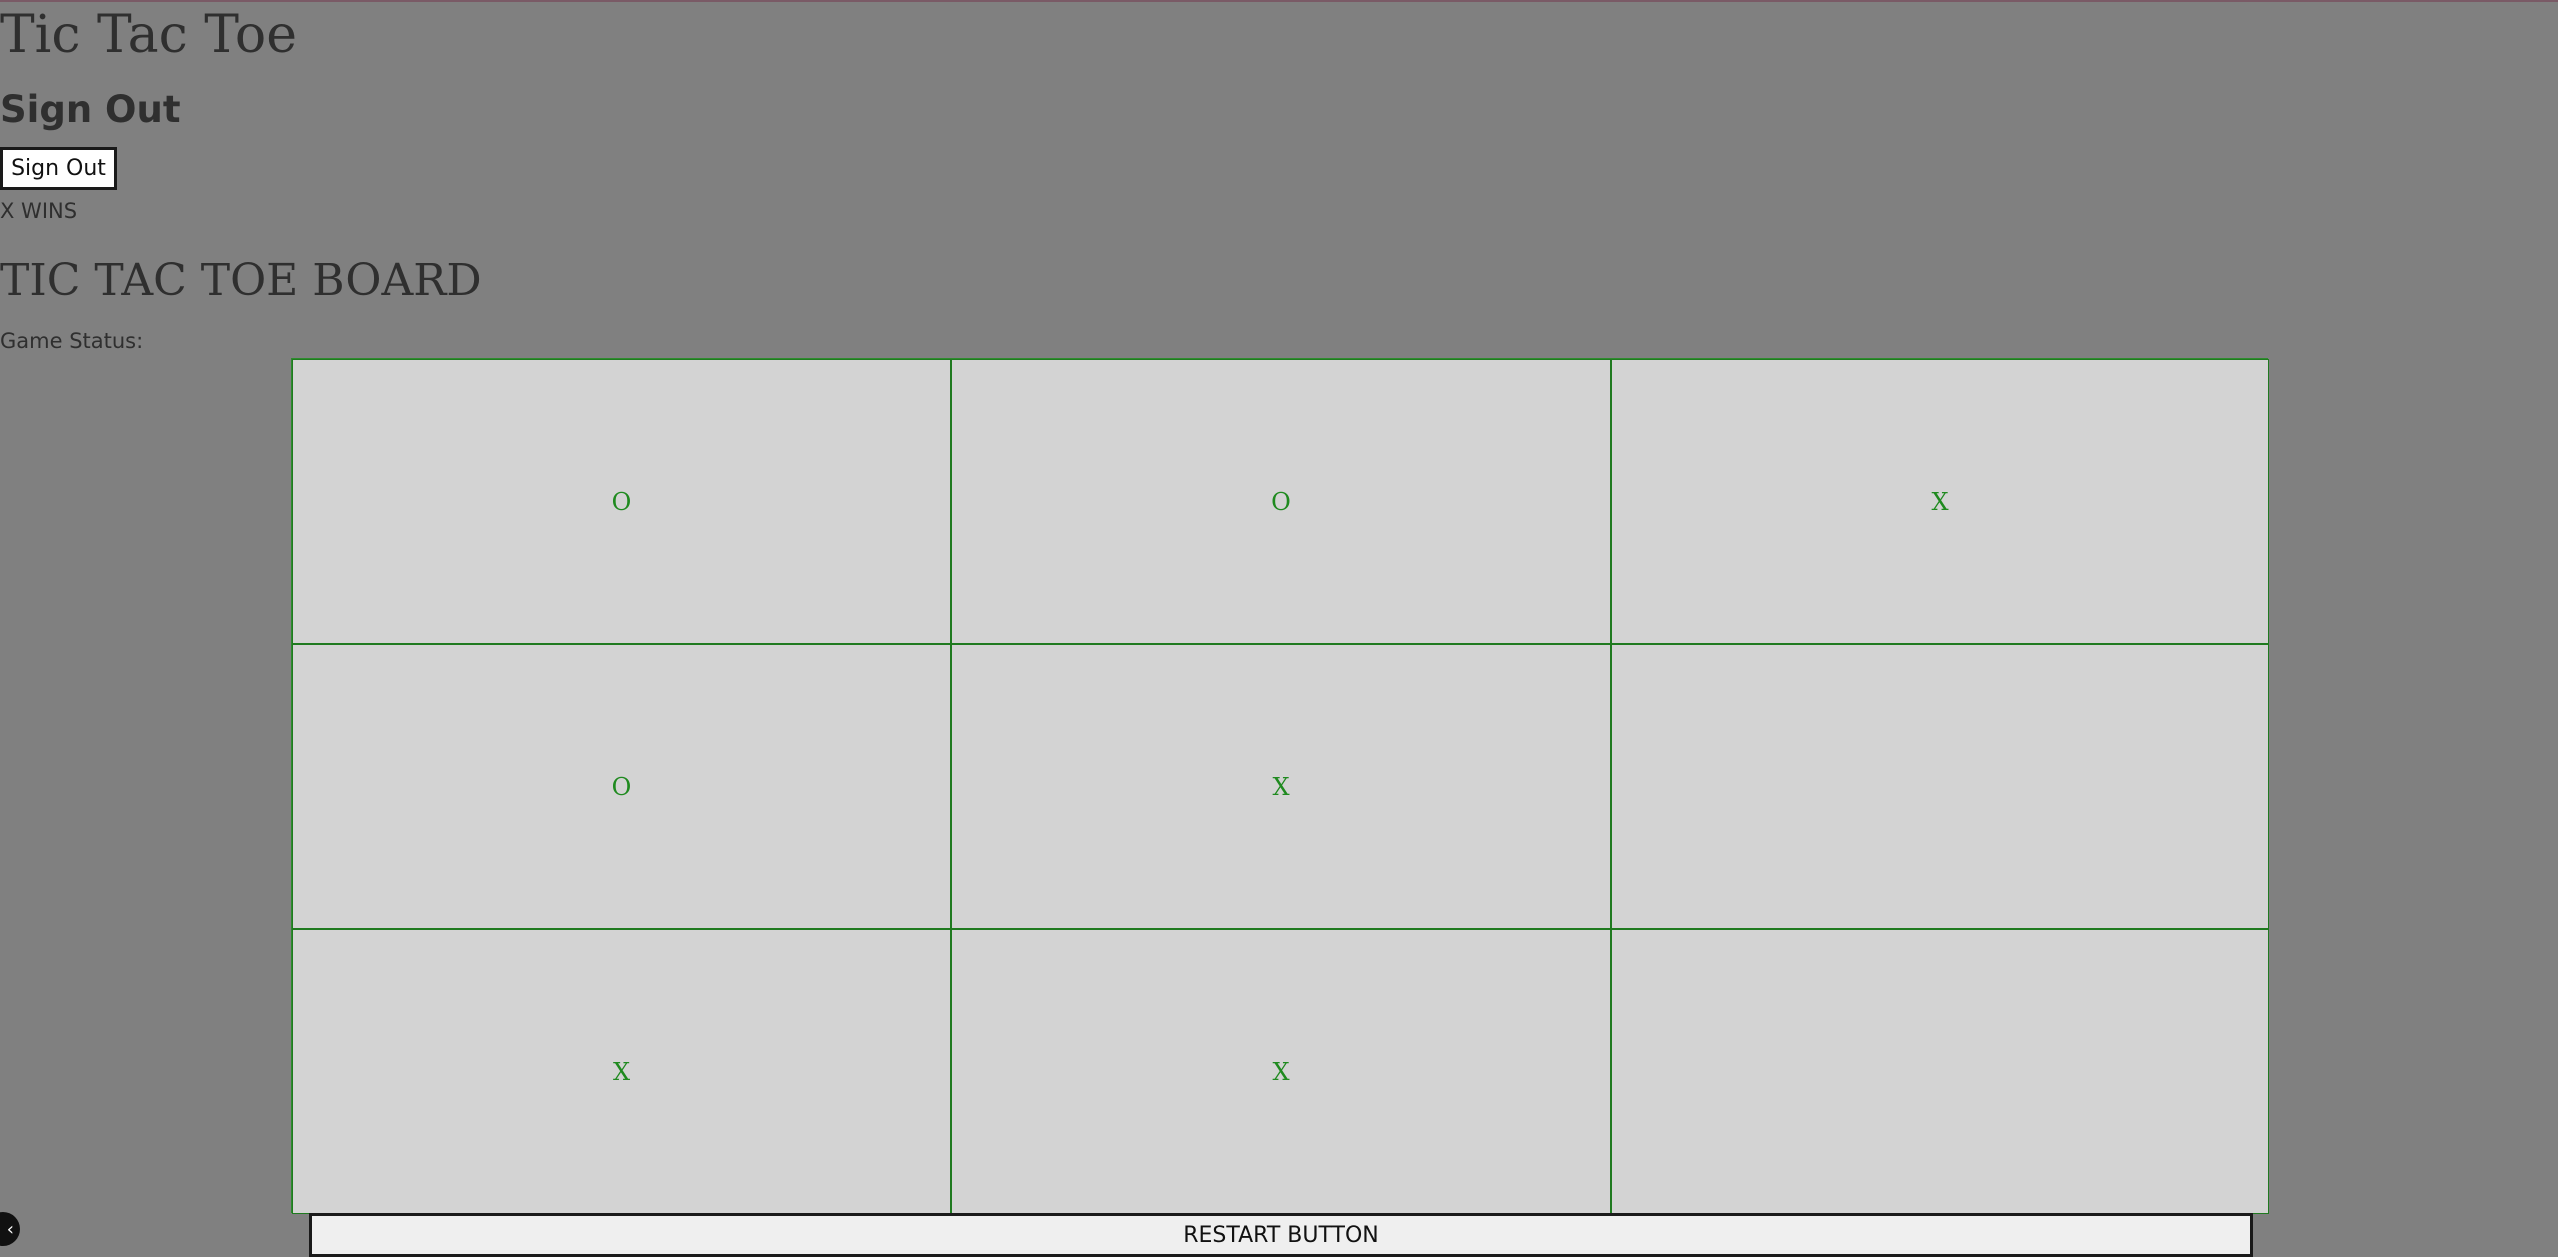 This screenshot has width=2558, height=1257. I want to click on chevron-left-icon: ‹, so click(10, 1229).